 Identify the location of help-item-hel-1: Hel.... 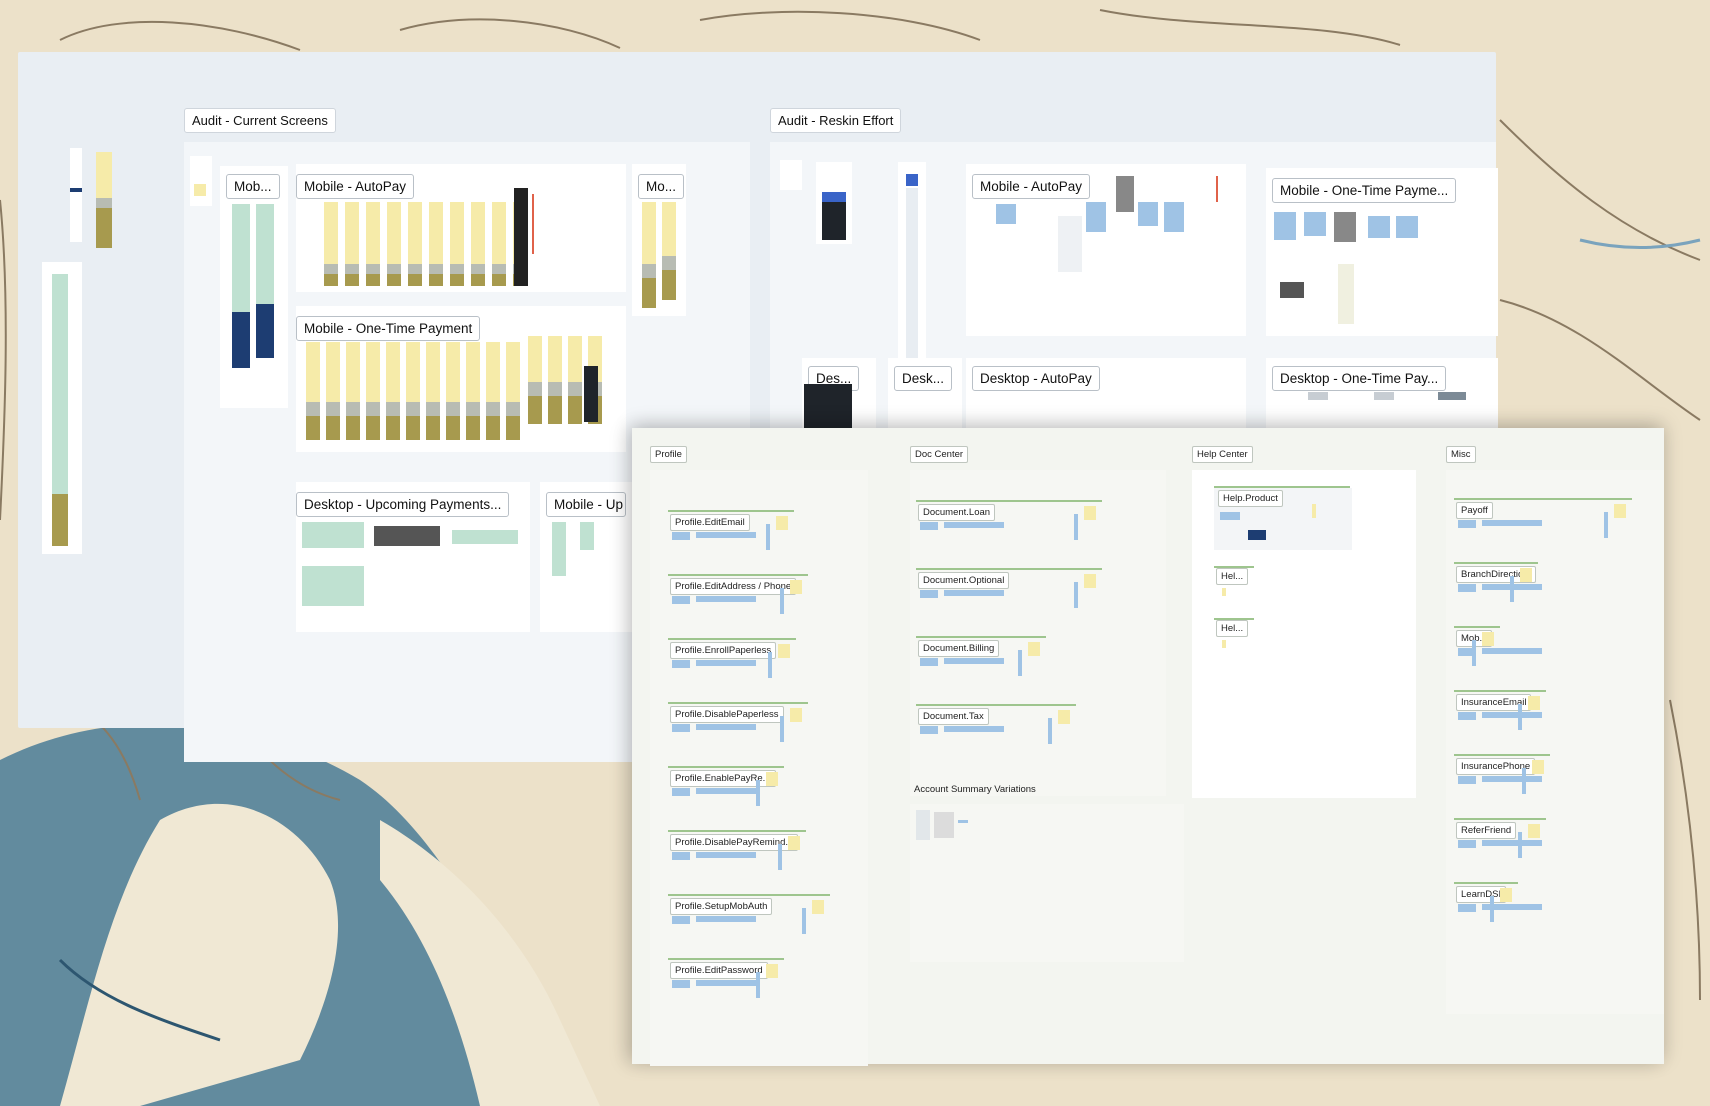
(1232, 576).